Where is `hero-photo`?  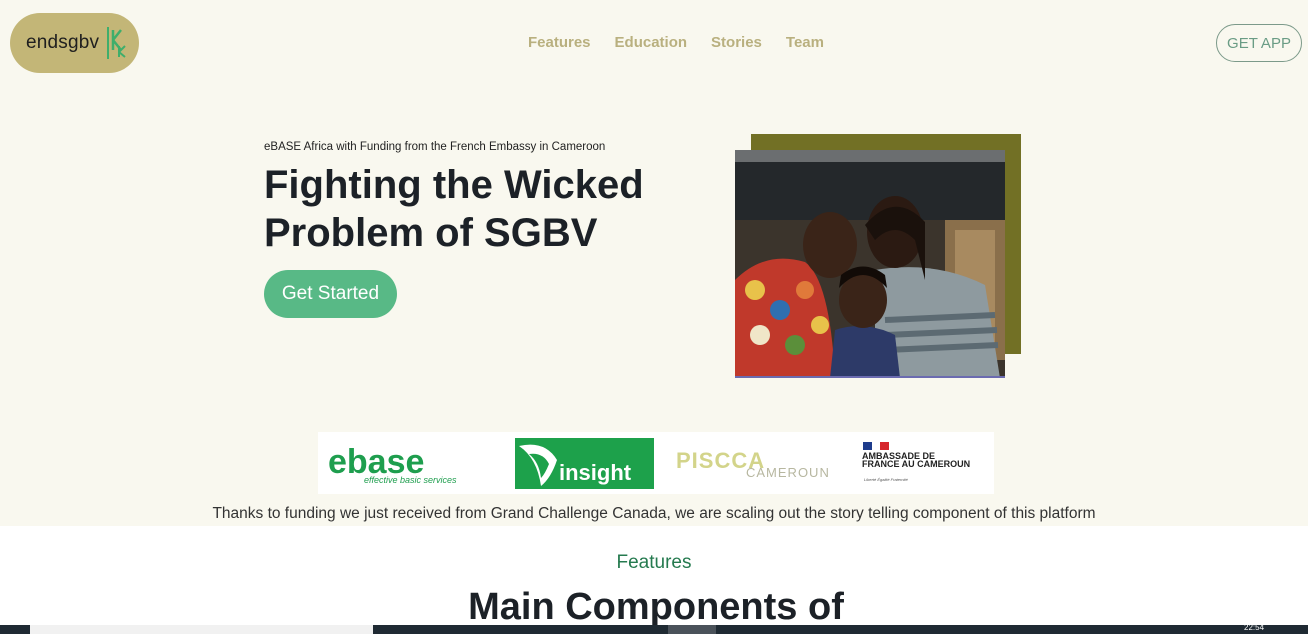
hero-photo is located at coordinates (870, 264).